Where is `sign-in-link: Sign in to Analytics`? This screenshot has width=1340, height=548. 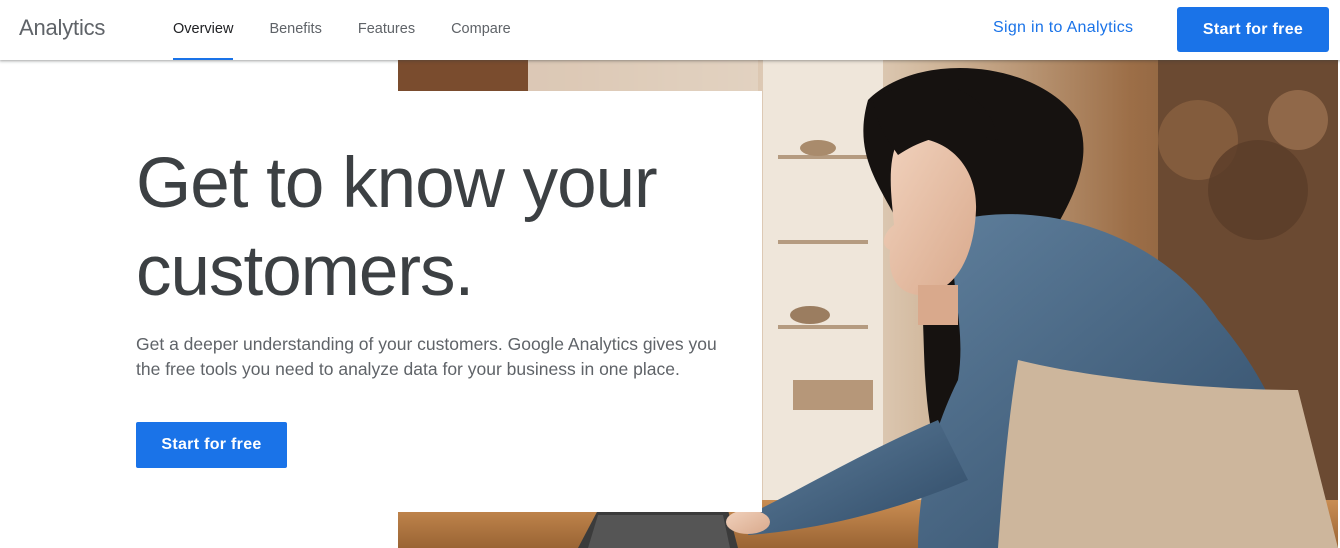 sign-in-link: Sign in to Analytics is located at coordinates (1063, 28).